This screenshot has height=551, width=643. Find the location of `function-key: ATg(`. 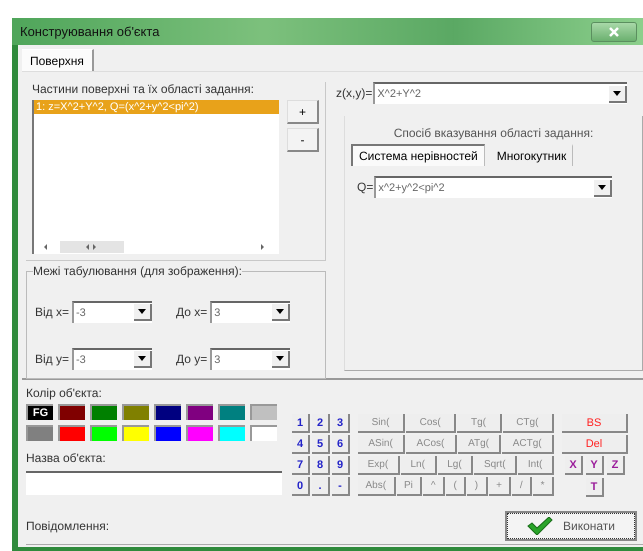

function-key: ATg( is located at coordinates (480, 444).